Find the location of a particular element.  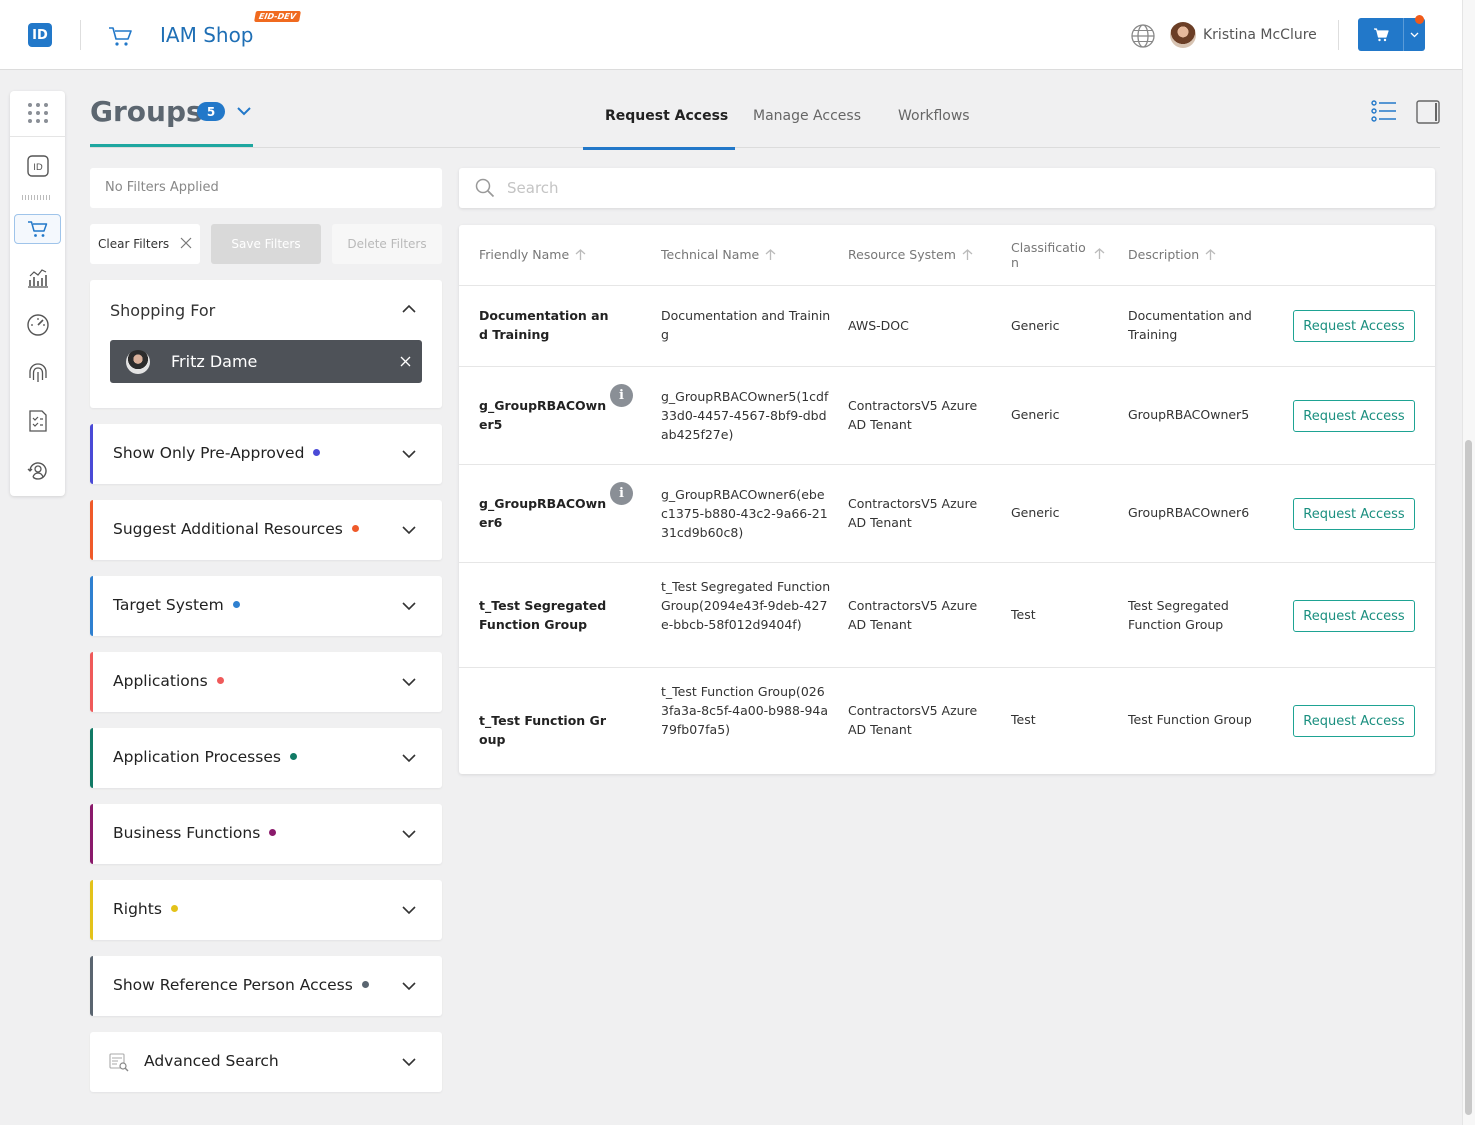

cell-friendly-name: t_Test Segregated Function Group is located at coordinates (544, 615).